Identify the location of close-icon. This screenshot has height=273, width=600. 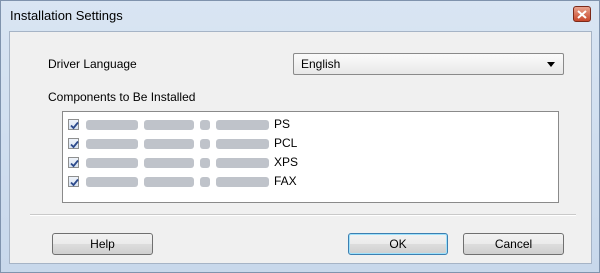
(582, 14).